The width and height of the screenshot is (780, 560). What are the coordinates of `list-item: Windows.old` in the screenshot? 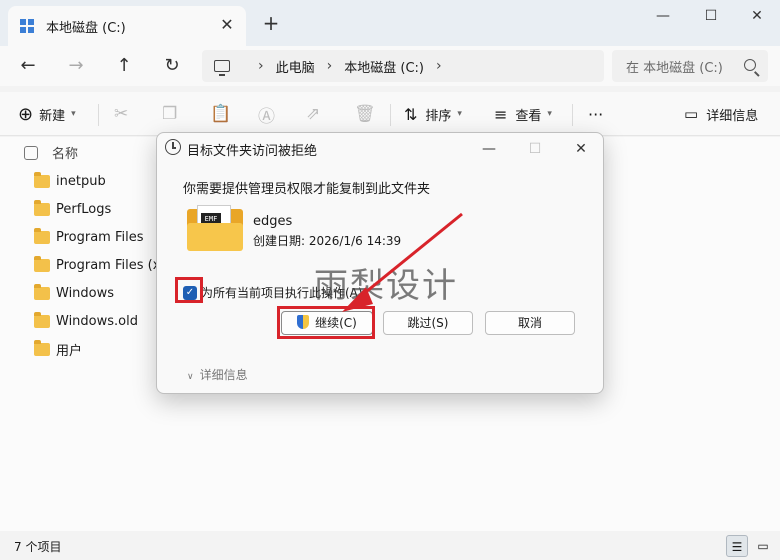 It's located at (86, 321).